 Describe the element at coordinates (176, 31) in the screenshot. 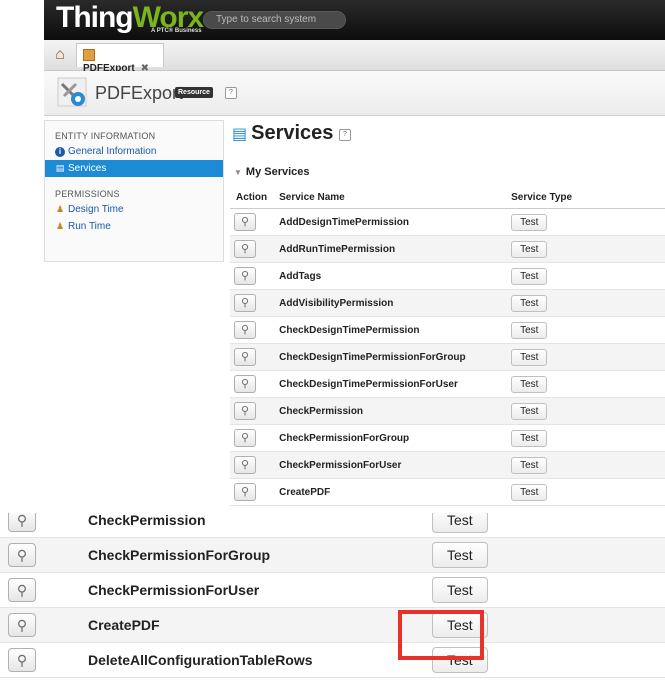

I see `logo-tagline: A PTC® Business` at that location.